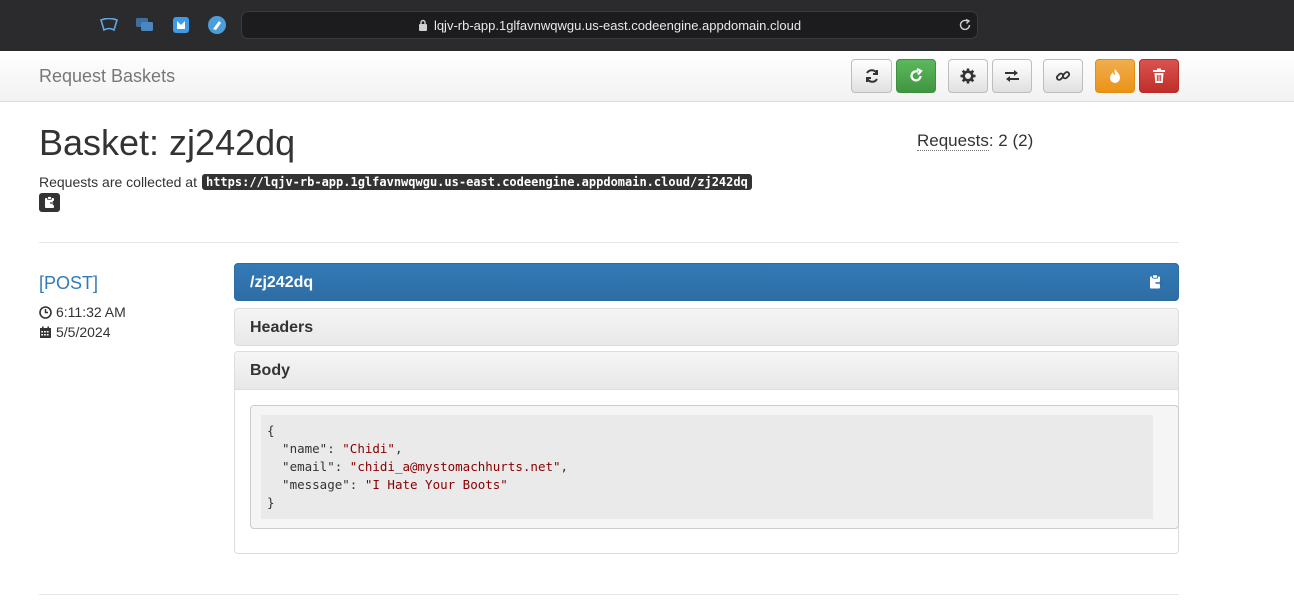 This screenshot has height=600, width=1294. I want to click on code-line: {, so click(271, 430).